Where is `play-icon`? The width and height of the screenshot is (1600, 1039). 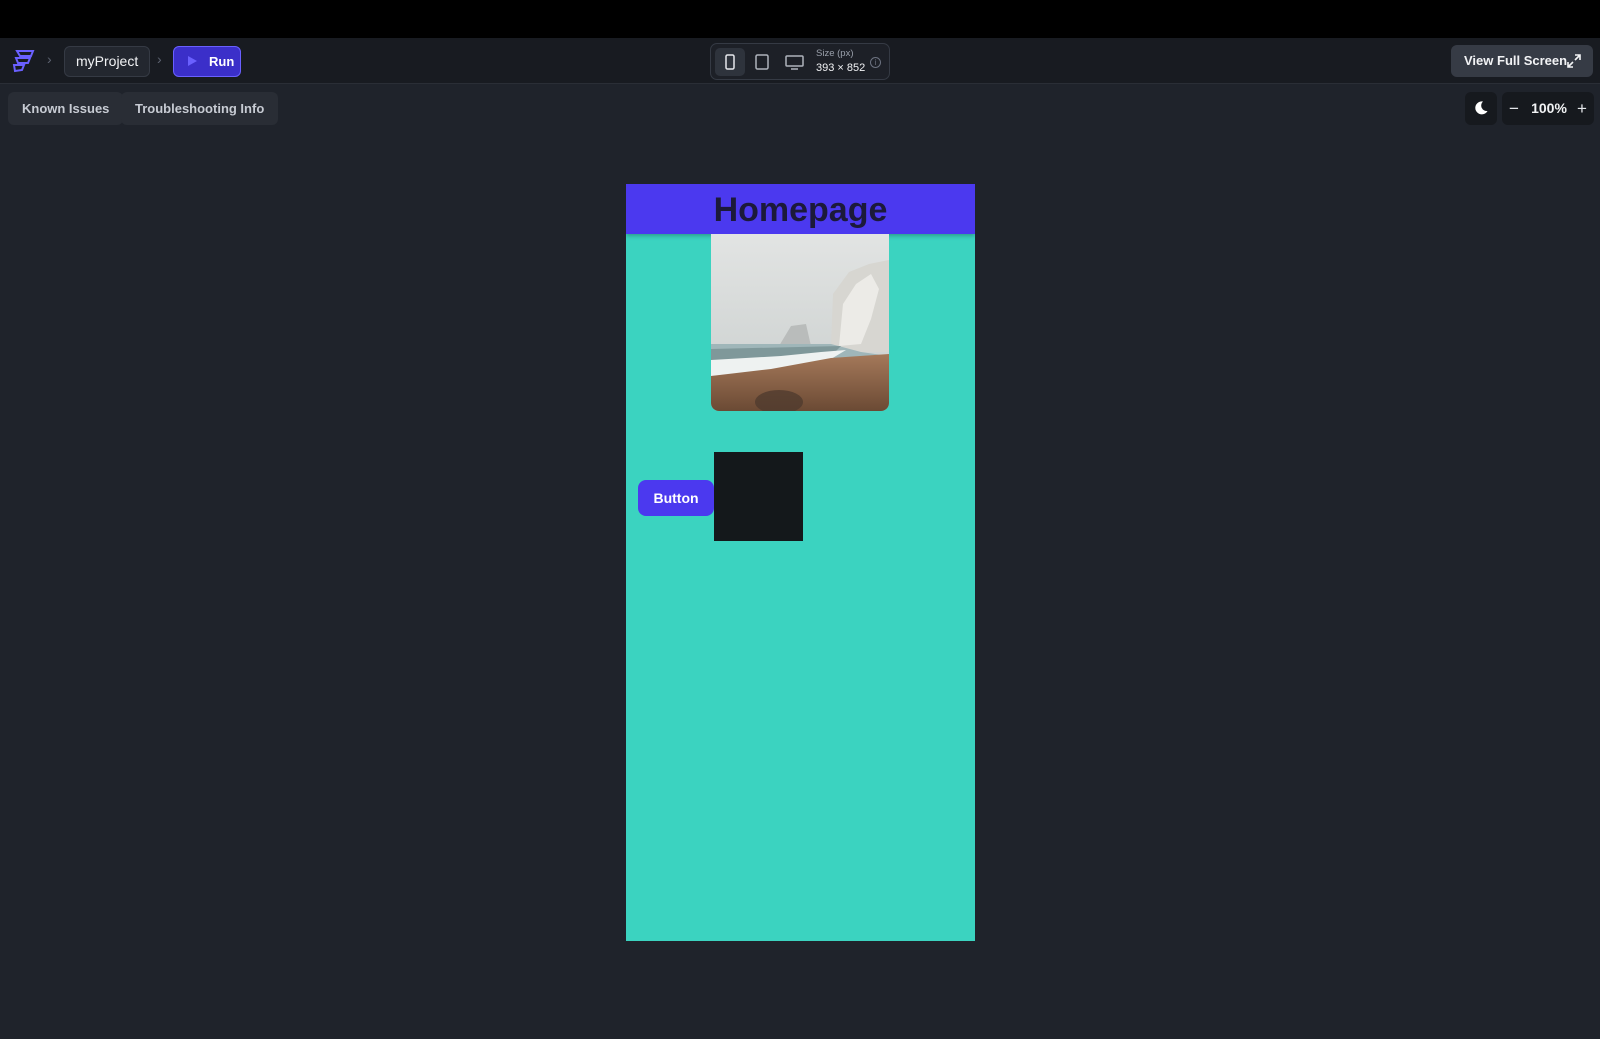 play-icon is located at coordinates (192, 61).